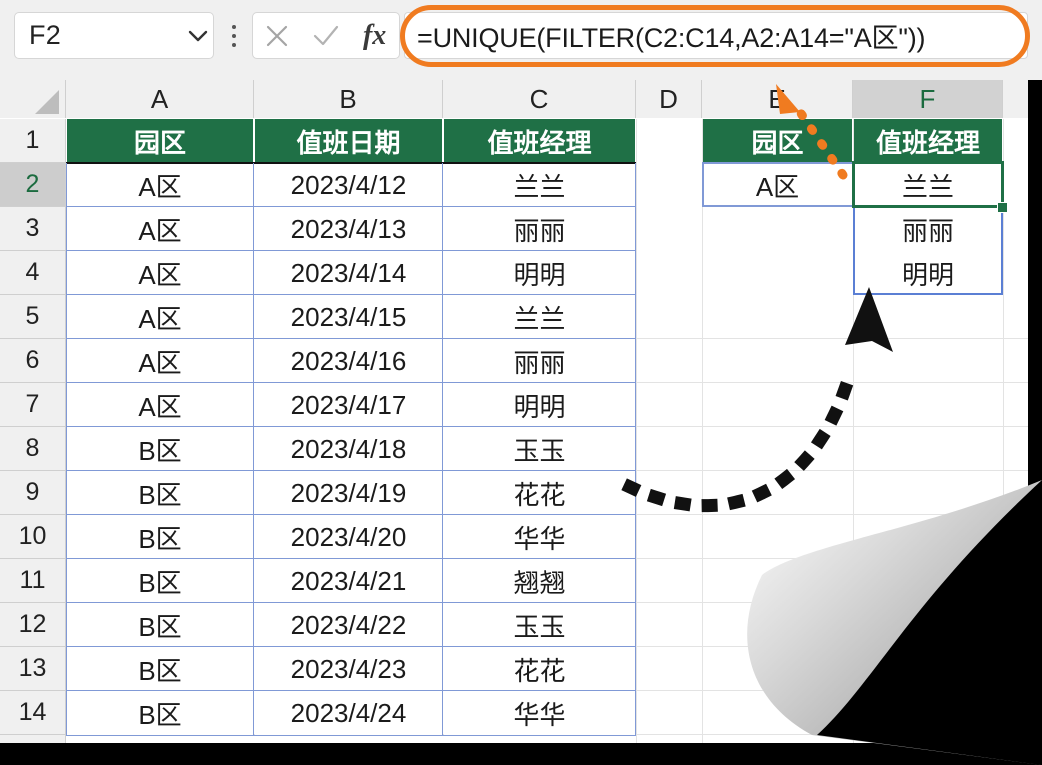 This screenshot has width=1042, height=765. Describe the element at coordinates (348, 185) in the screenshot. I see `cell-b2: 2023/4/12` at that location.